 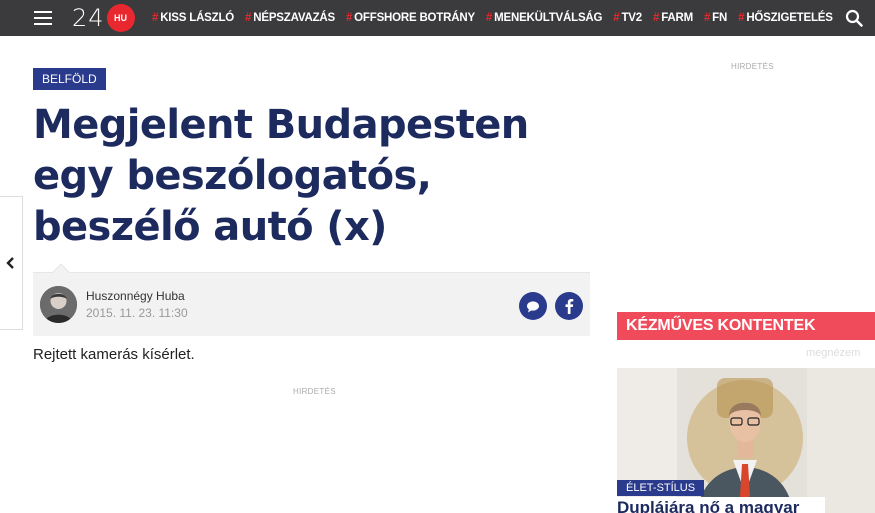 I want to click on nav-item-label: OFFSHORE BOTRÁNY, so click(x=414, y=18).